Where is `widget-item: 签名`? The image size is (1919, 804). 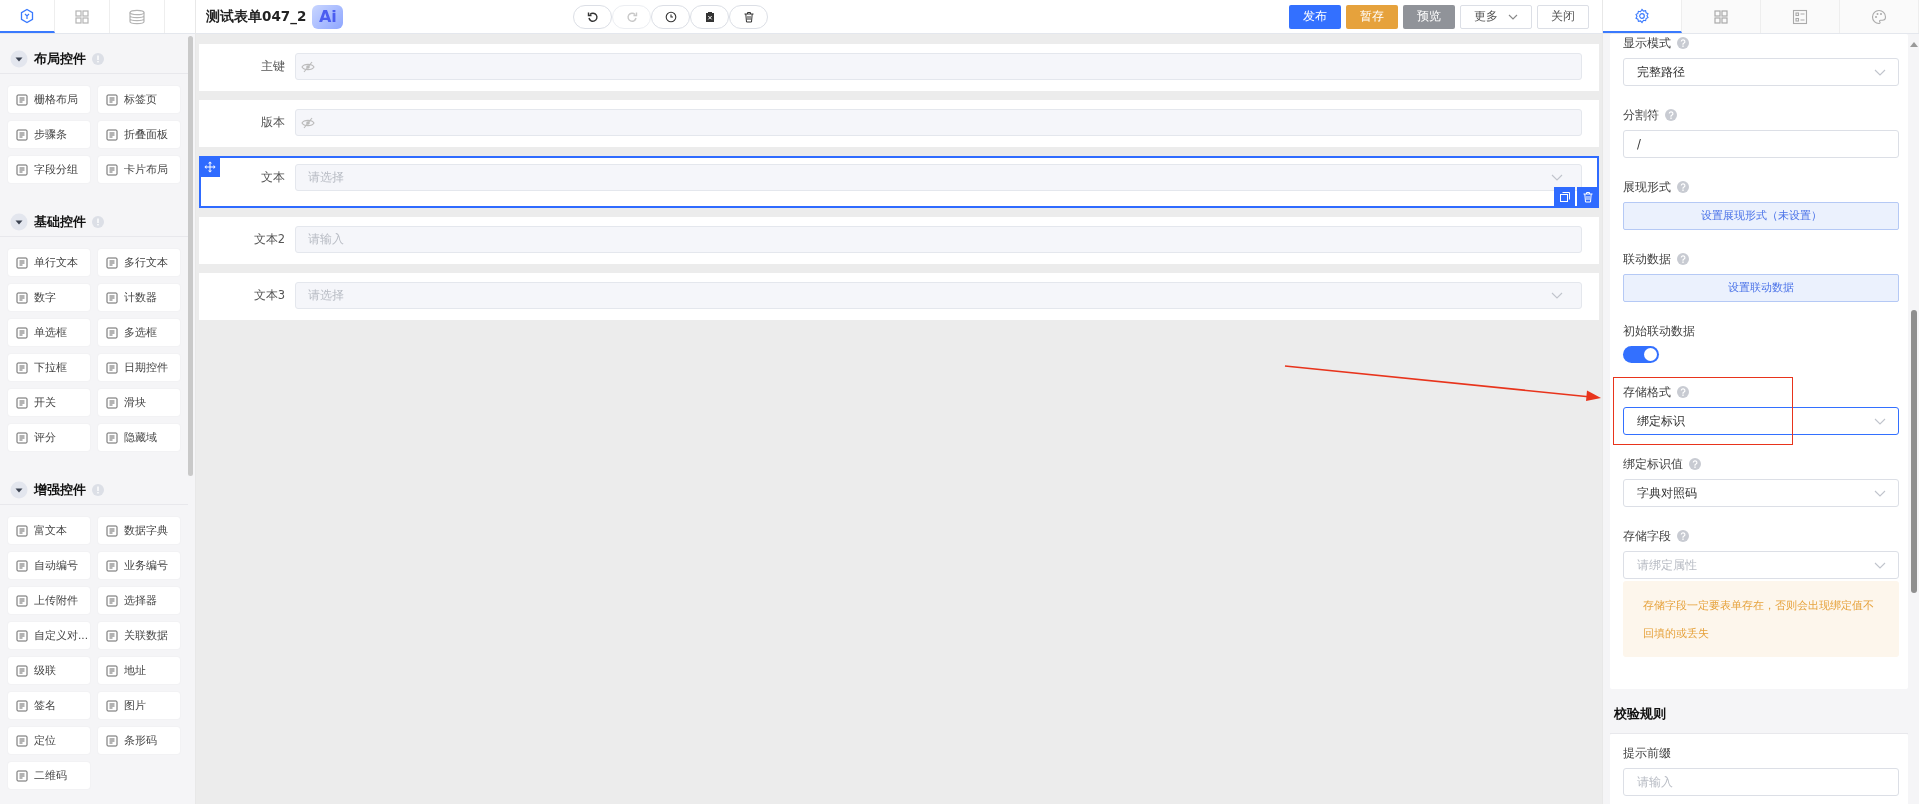 widget-item: 签名 is located at coordinates (49, 705).